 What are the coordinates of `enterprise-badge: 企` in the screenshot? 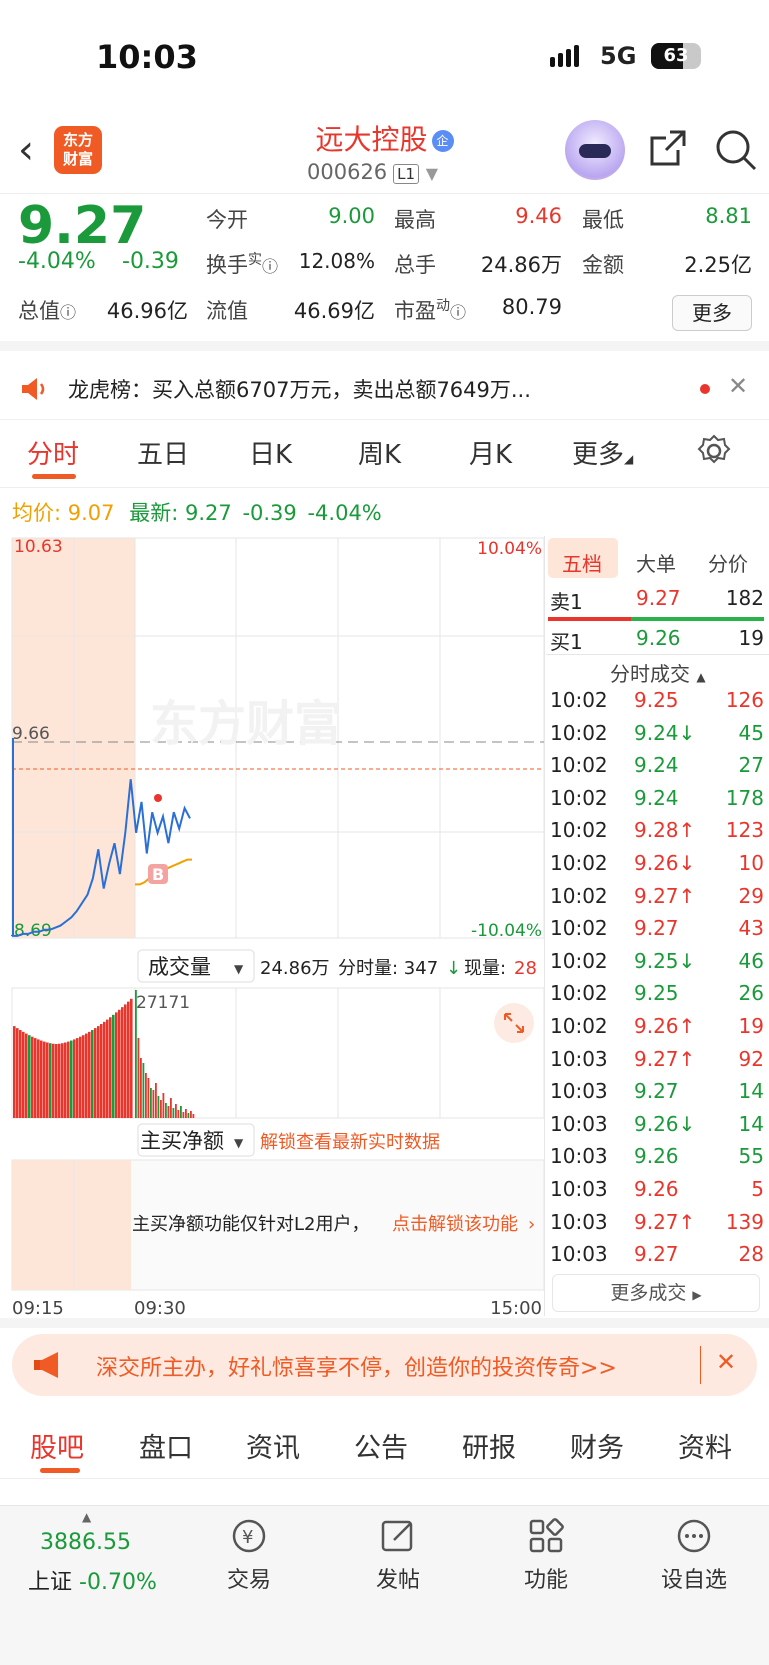 It's located at (442, 141).